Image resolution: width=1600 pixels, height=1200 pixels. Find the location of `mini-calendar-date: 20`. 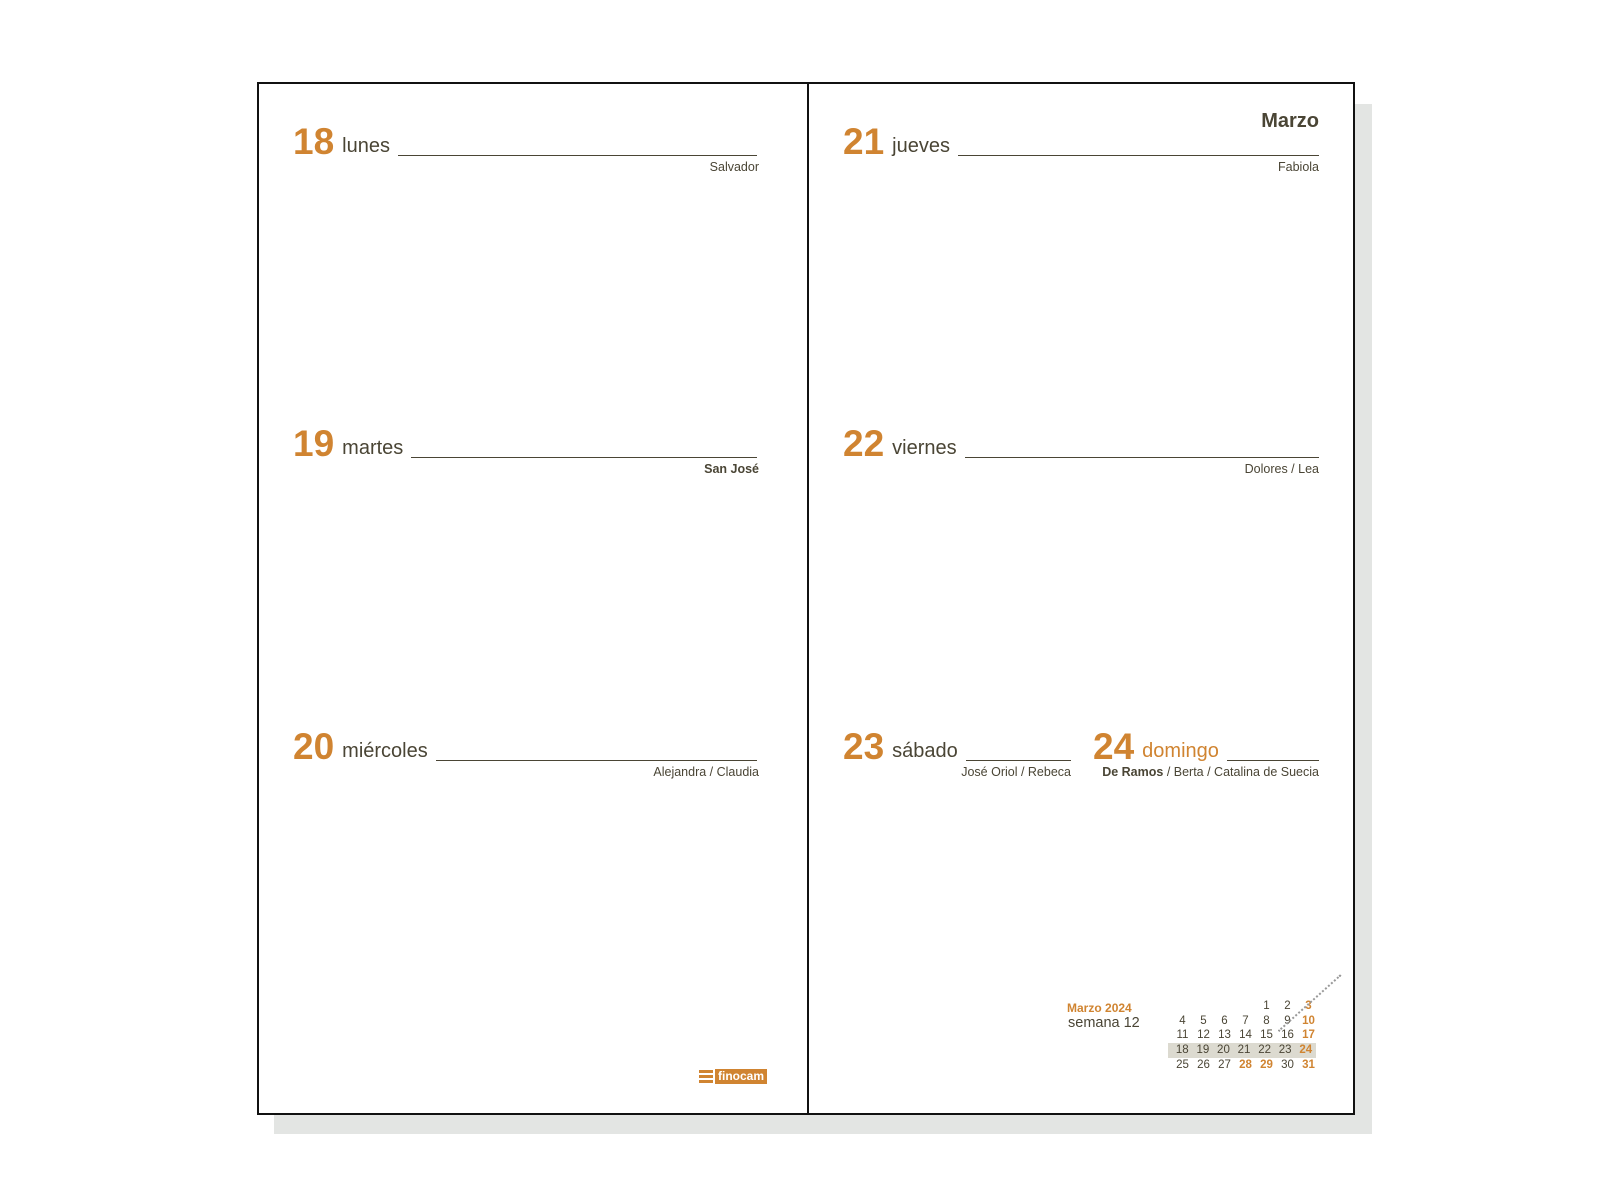

mini-calendar-date: 20 is located at coordinates (1223, 1050).